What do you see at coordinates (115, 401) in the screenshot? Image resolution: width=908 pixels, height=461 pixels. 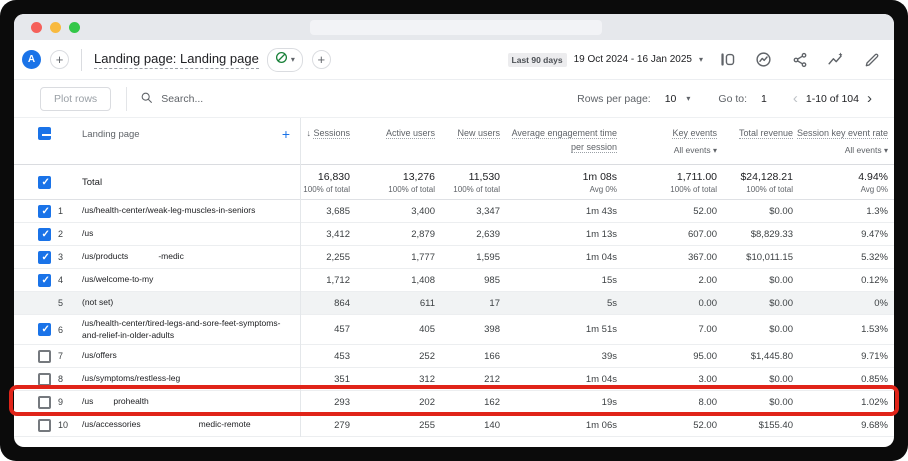 I see `landing-page-path: /us prohealth` at bounding box center [115, 401].